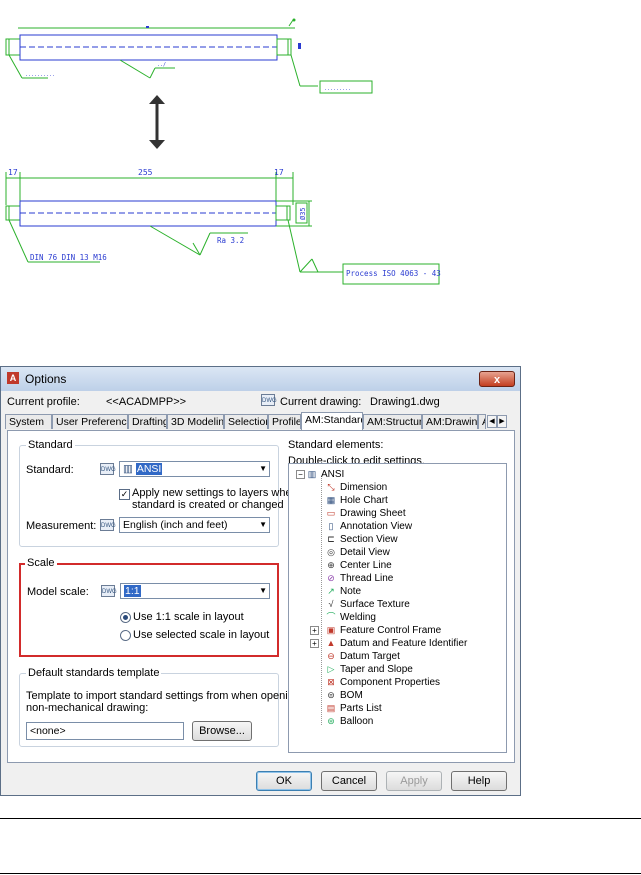 This screenshot has width=641, height=875. What do you see at coordinates (366, 579) in the screenshot?
I see `tree-item-thread-line: Thread Line` at bounding box center [366, 579].